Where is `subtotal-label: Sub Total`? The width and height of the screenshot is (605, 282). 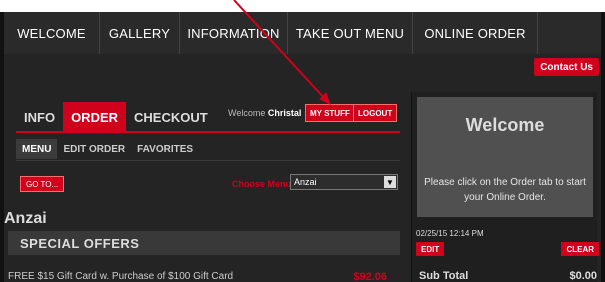 subtotal-label: Sub Total is located at coordinates (444, 276).